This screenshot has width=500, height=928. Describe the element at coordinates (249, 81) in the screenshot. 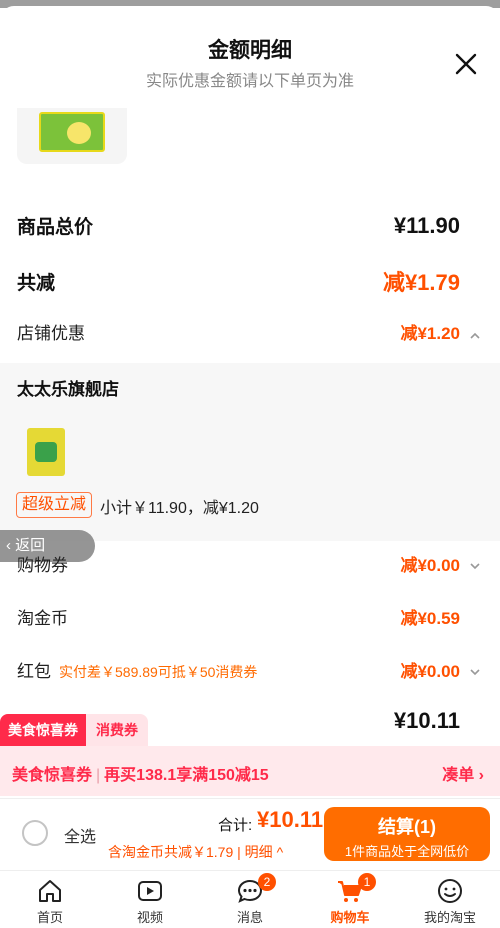

I see `sheet-subtitle: 实际优惠金额请以下单页为准` at that location.